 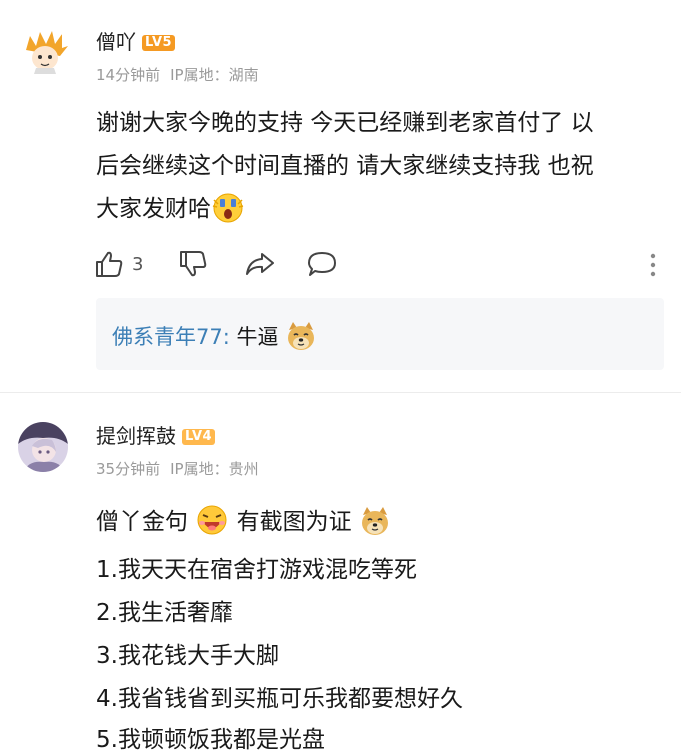 I want to click on comment-divider, so click(x=340, y=392).